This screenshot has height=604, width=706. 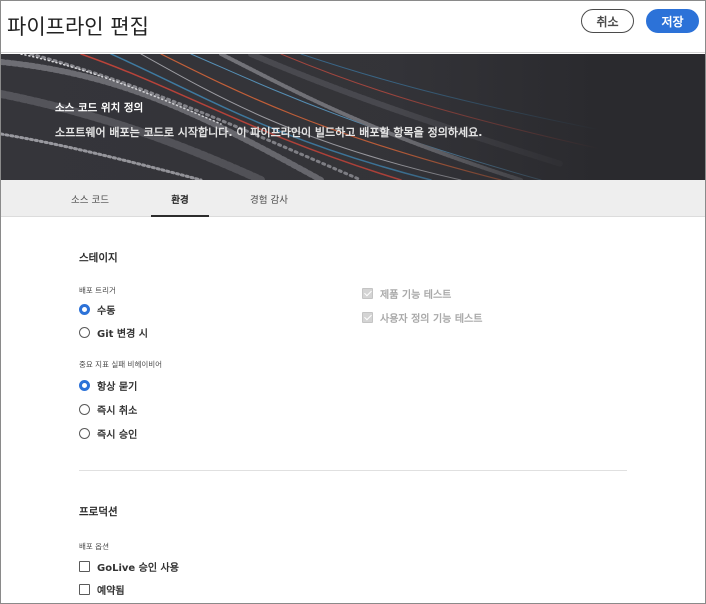 I want to click on page-header: 파이프라인 편집 취소 저장, so click(x=353, y=27).